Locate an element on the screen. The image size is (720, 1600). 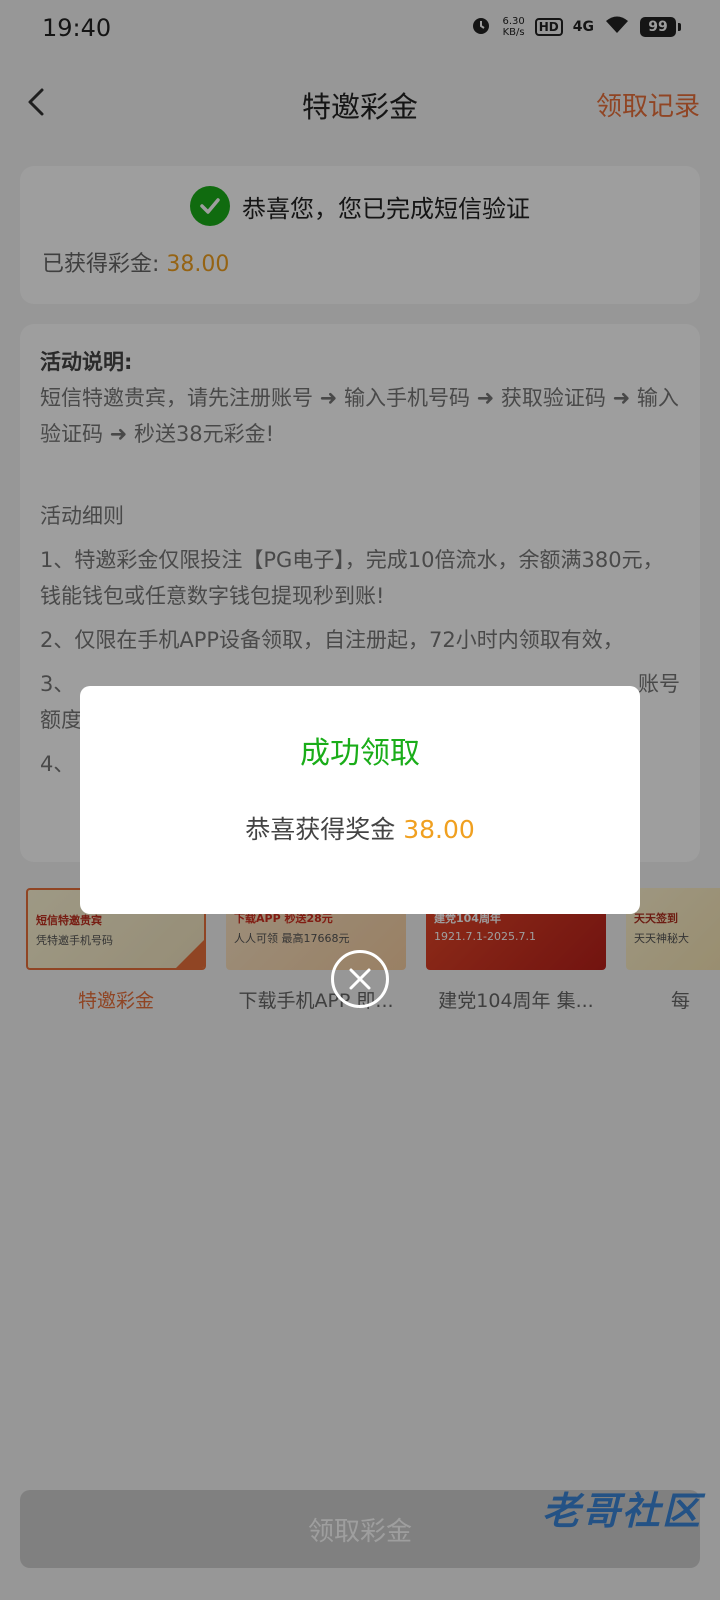
close-icon is located at coordinates (360, 979).